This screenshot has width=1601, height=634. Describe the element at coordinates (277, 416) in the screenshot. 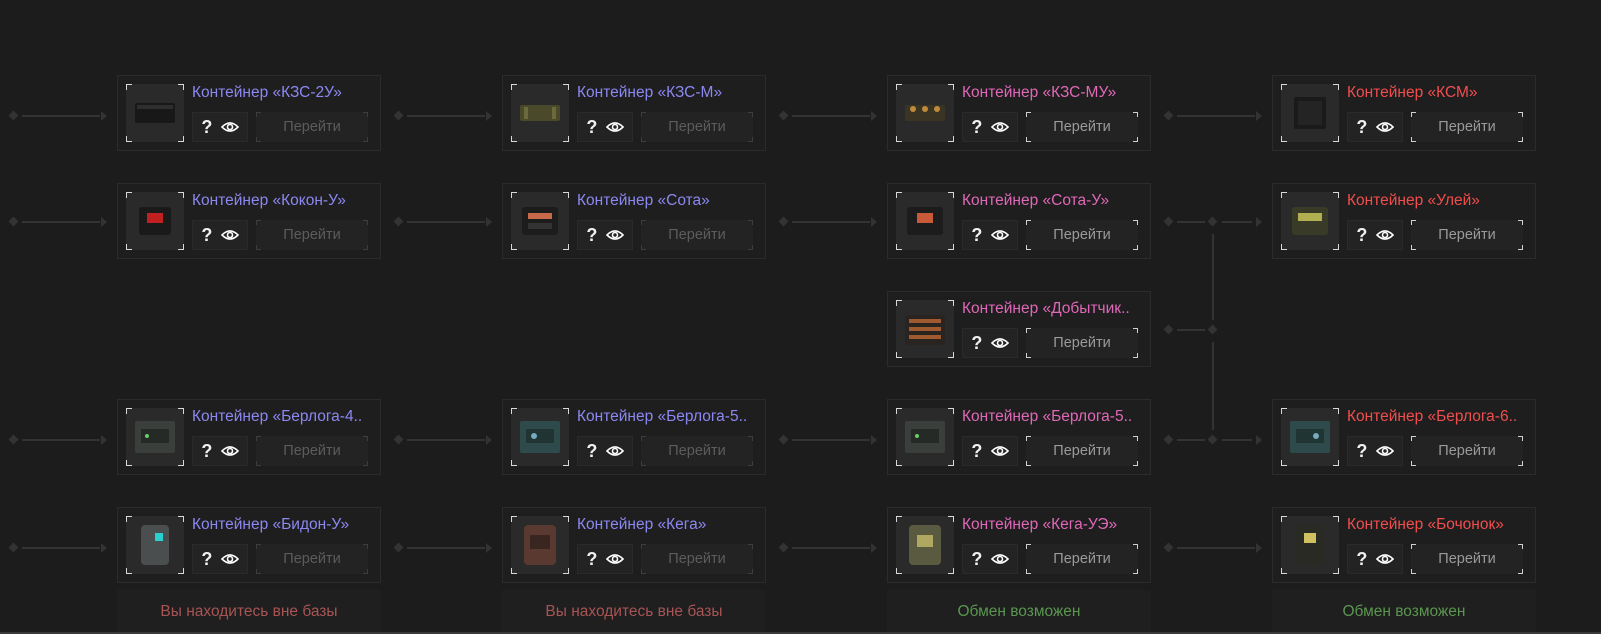

I see `container-title: Контейнер «Берлога-4..` at that location.